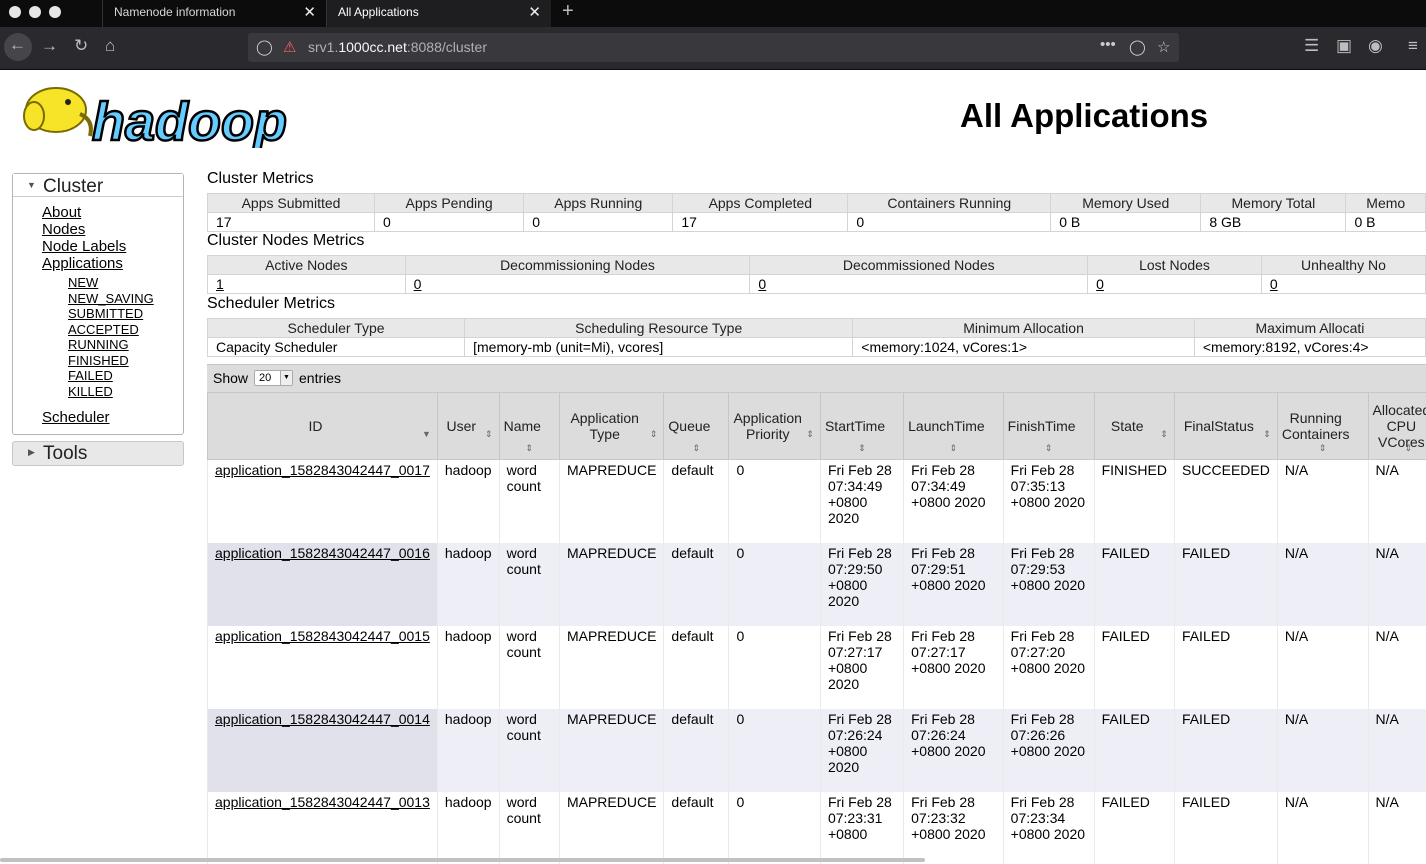 The height and width of the screenshot is (864, 1426). What do you see at coordinates (264, 47) in the screenshot?
I see `shield-icon: ◯` at bounding box center [264, 47].